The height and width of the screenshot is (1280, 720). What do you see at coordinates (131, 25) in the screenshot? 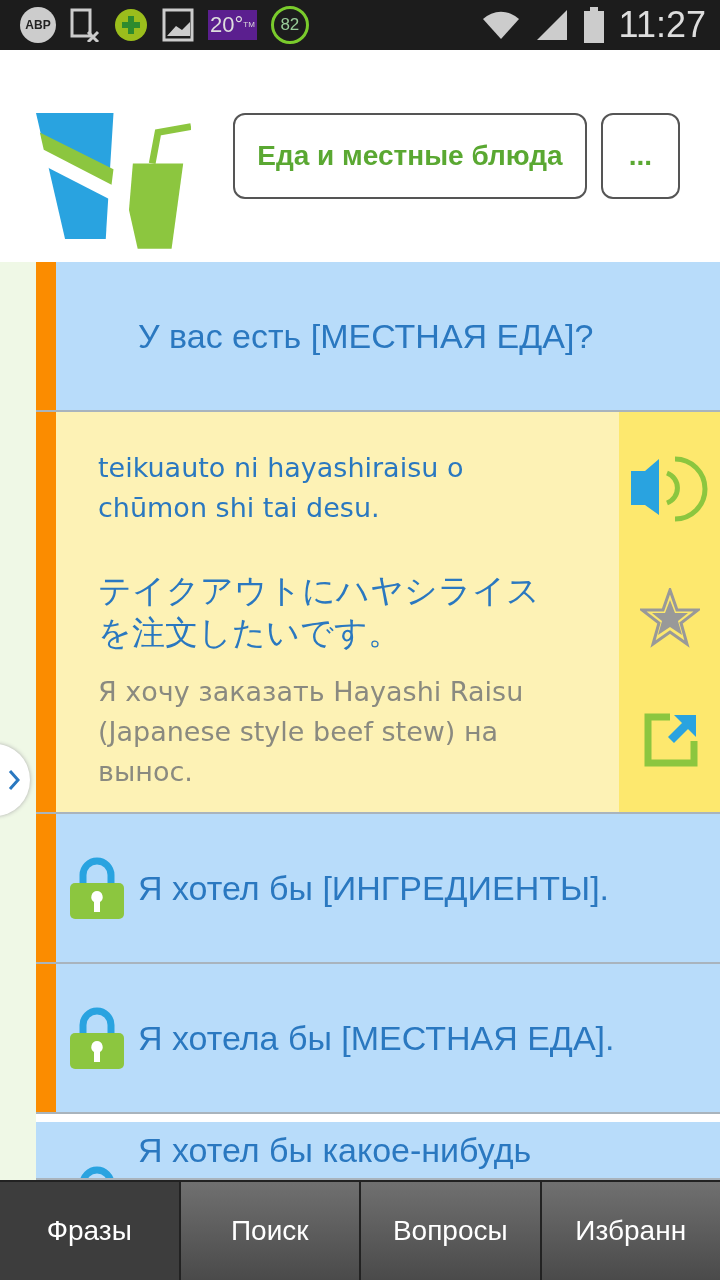
I see `plus-icon` at bounding box center [131, 25].